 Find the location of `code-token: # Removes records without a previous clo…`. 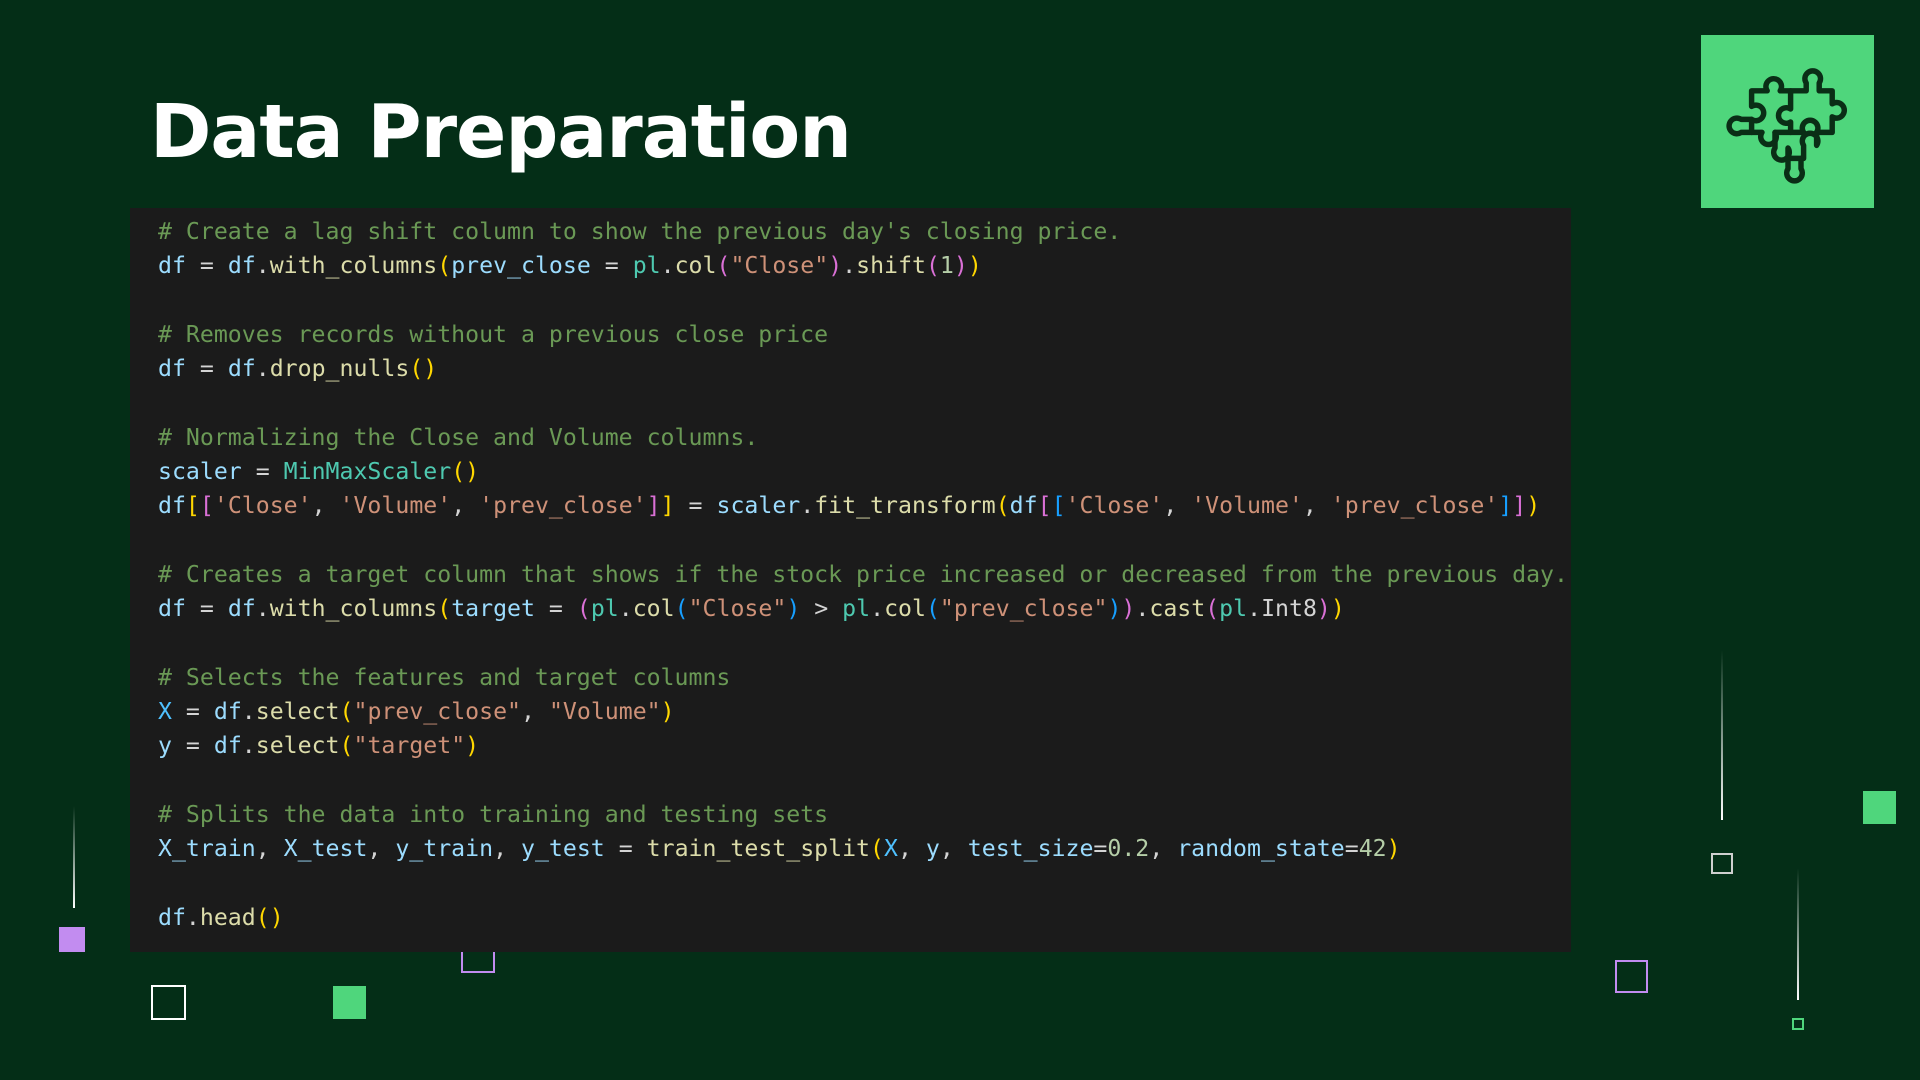

code-token: # Removes records without a previous clo… is located at coordinates (493, 334).